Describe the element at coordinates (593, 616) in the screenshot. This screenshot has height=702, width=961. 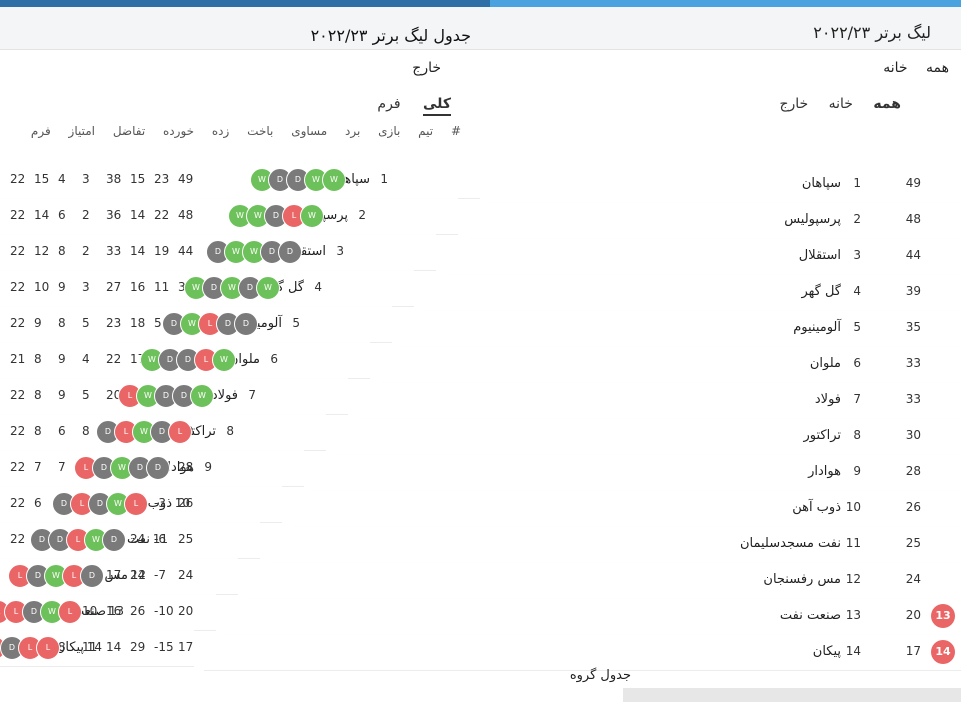
I see `table-row-right: صنعت نفت 13 20 13` at that location.